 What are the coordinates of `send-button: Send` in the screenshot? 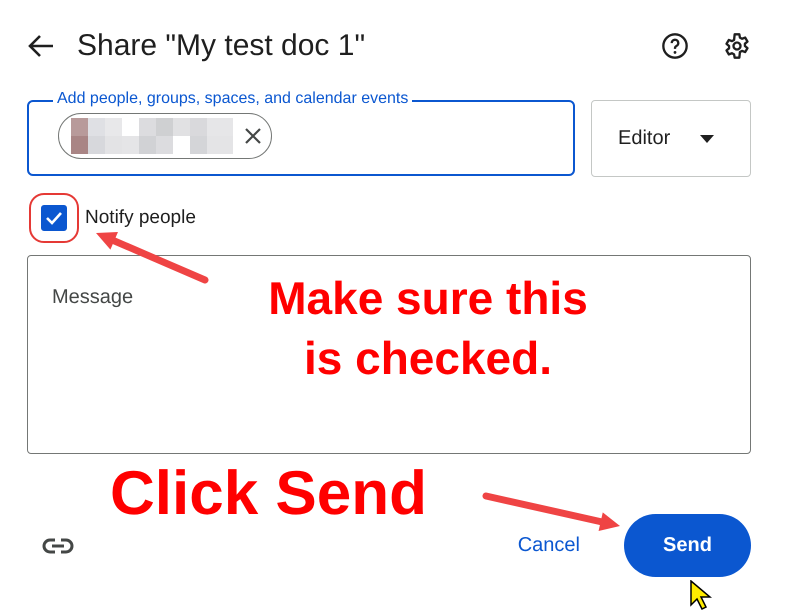 It's located at (687, 545).